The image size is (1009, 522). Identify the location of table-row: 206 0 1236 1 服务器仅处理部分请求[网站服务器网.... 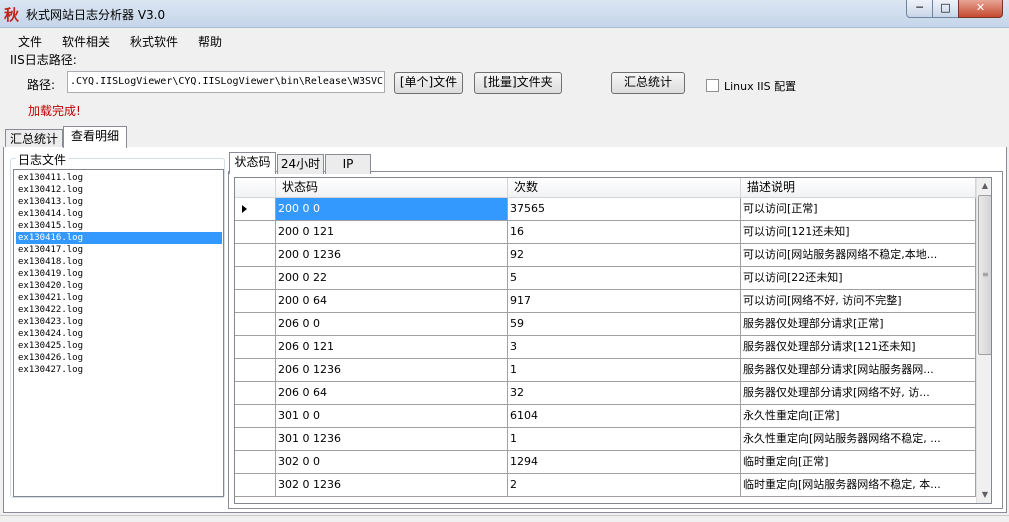
(605, 370).